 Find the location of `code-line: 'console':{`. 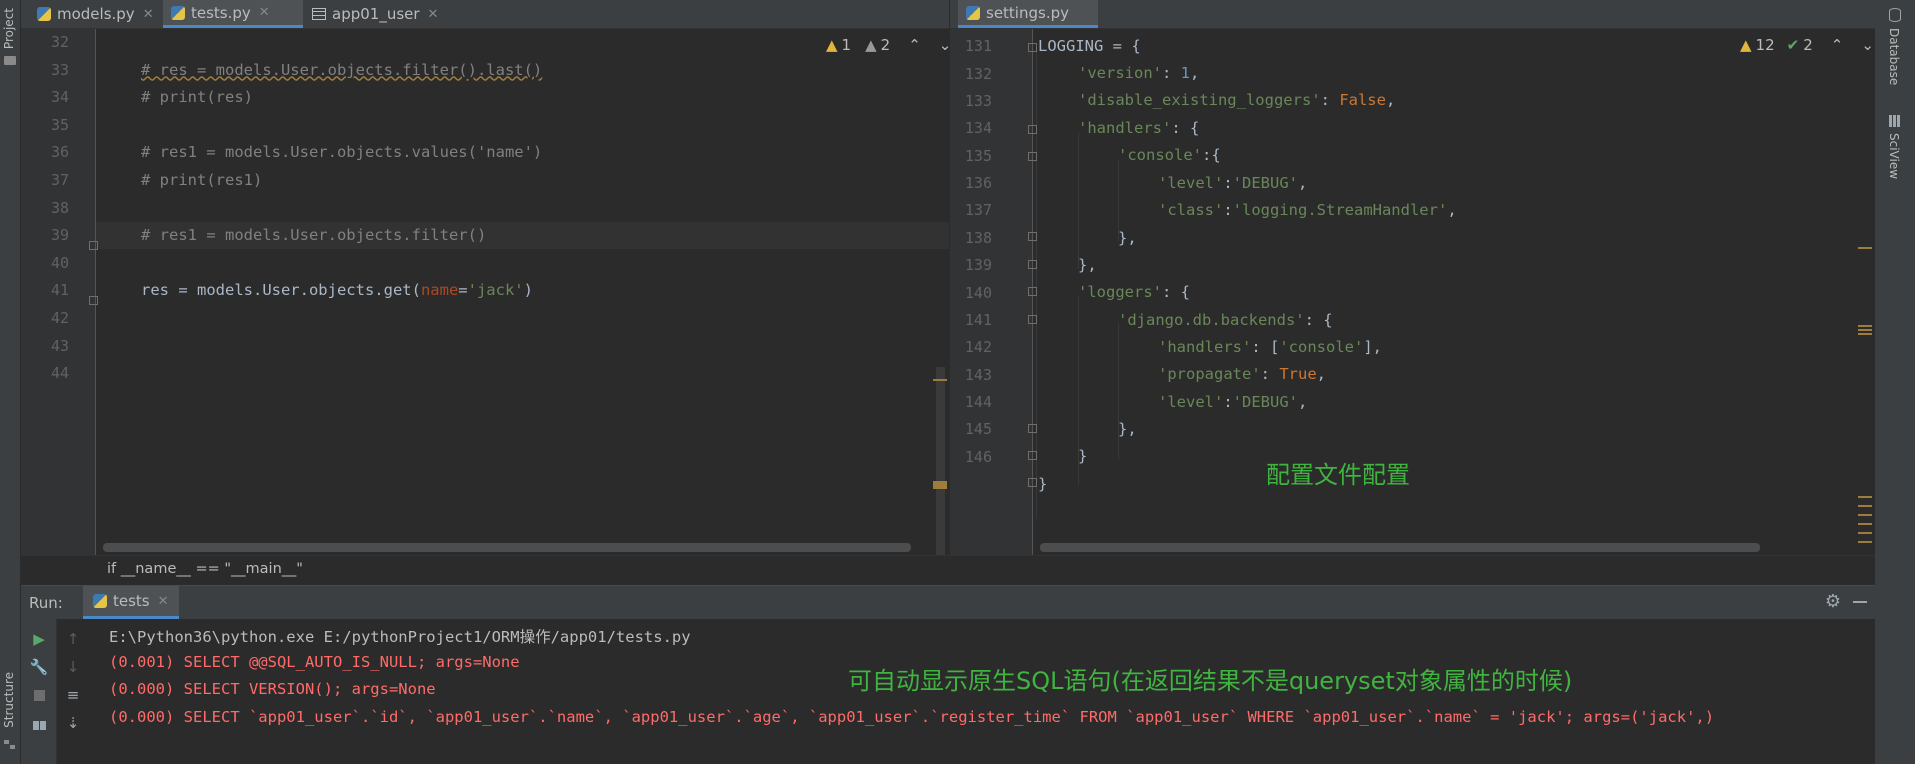

code-line: 'console':{ is located at coordinates (1169, 155).